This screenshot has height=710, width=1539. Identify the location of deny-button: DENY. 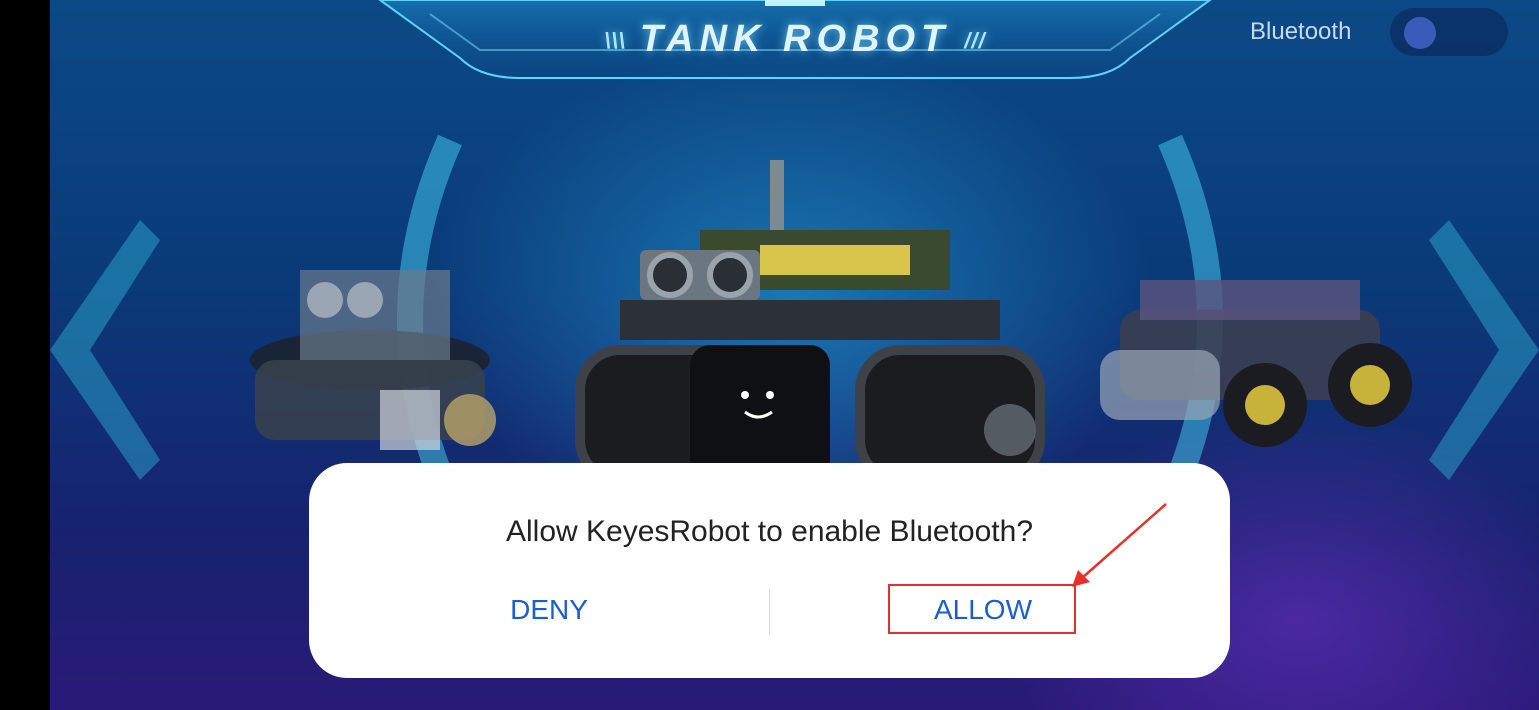
(549, 610).